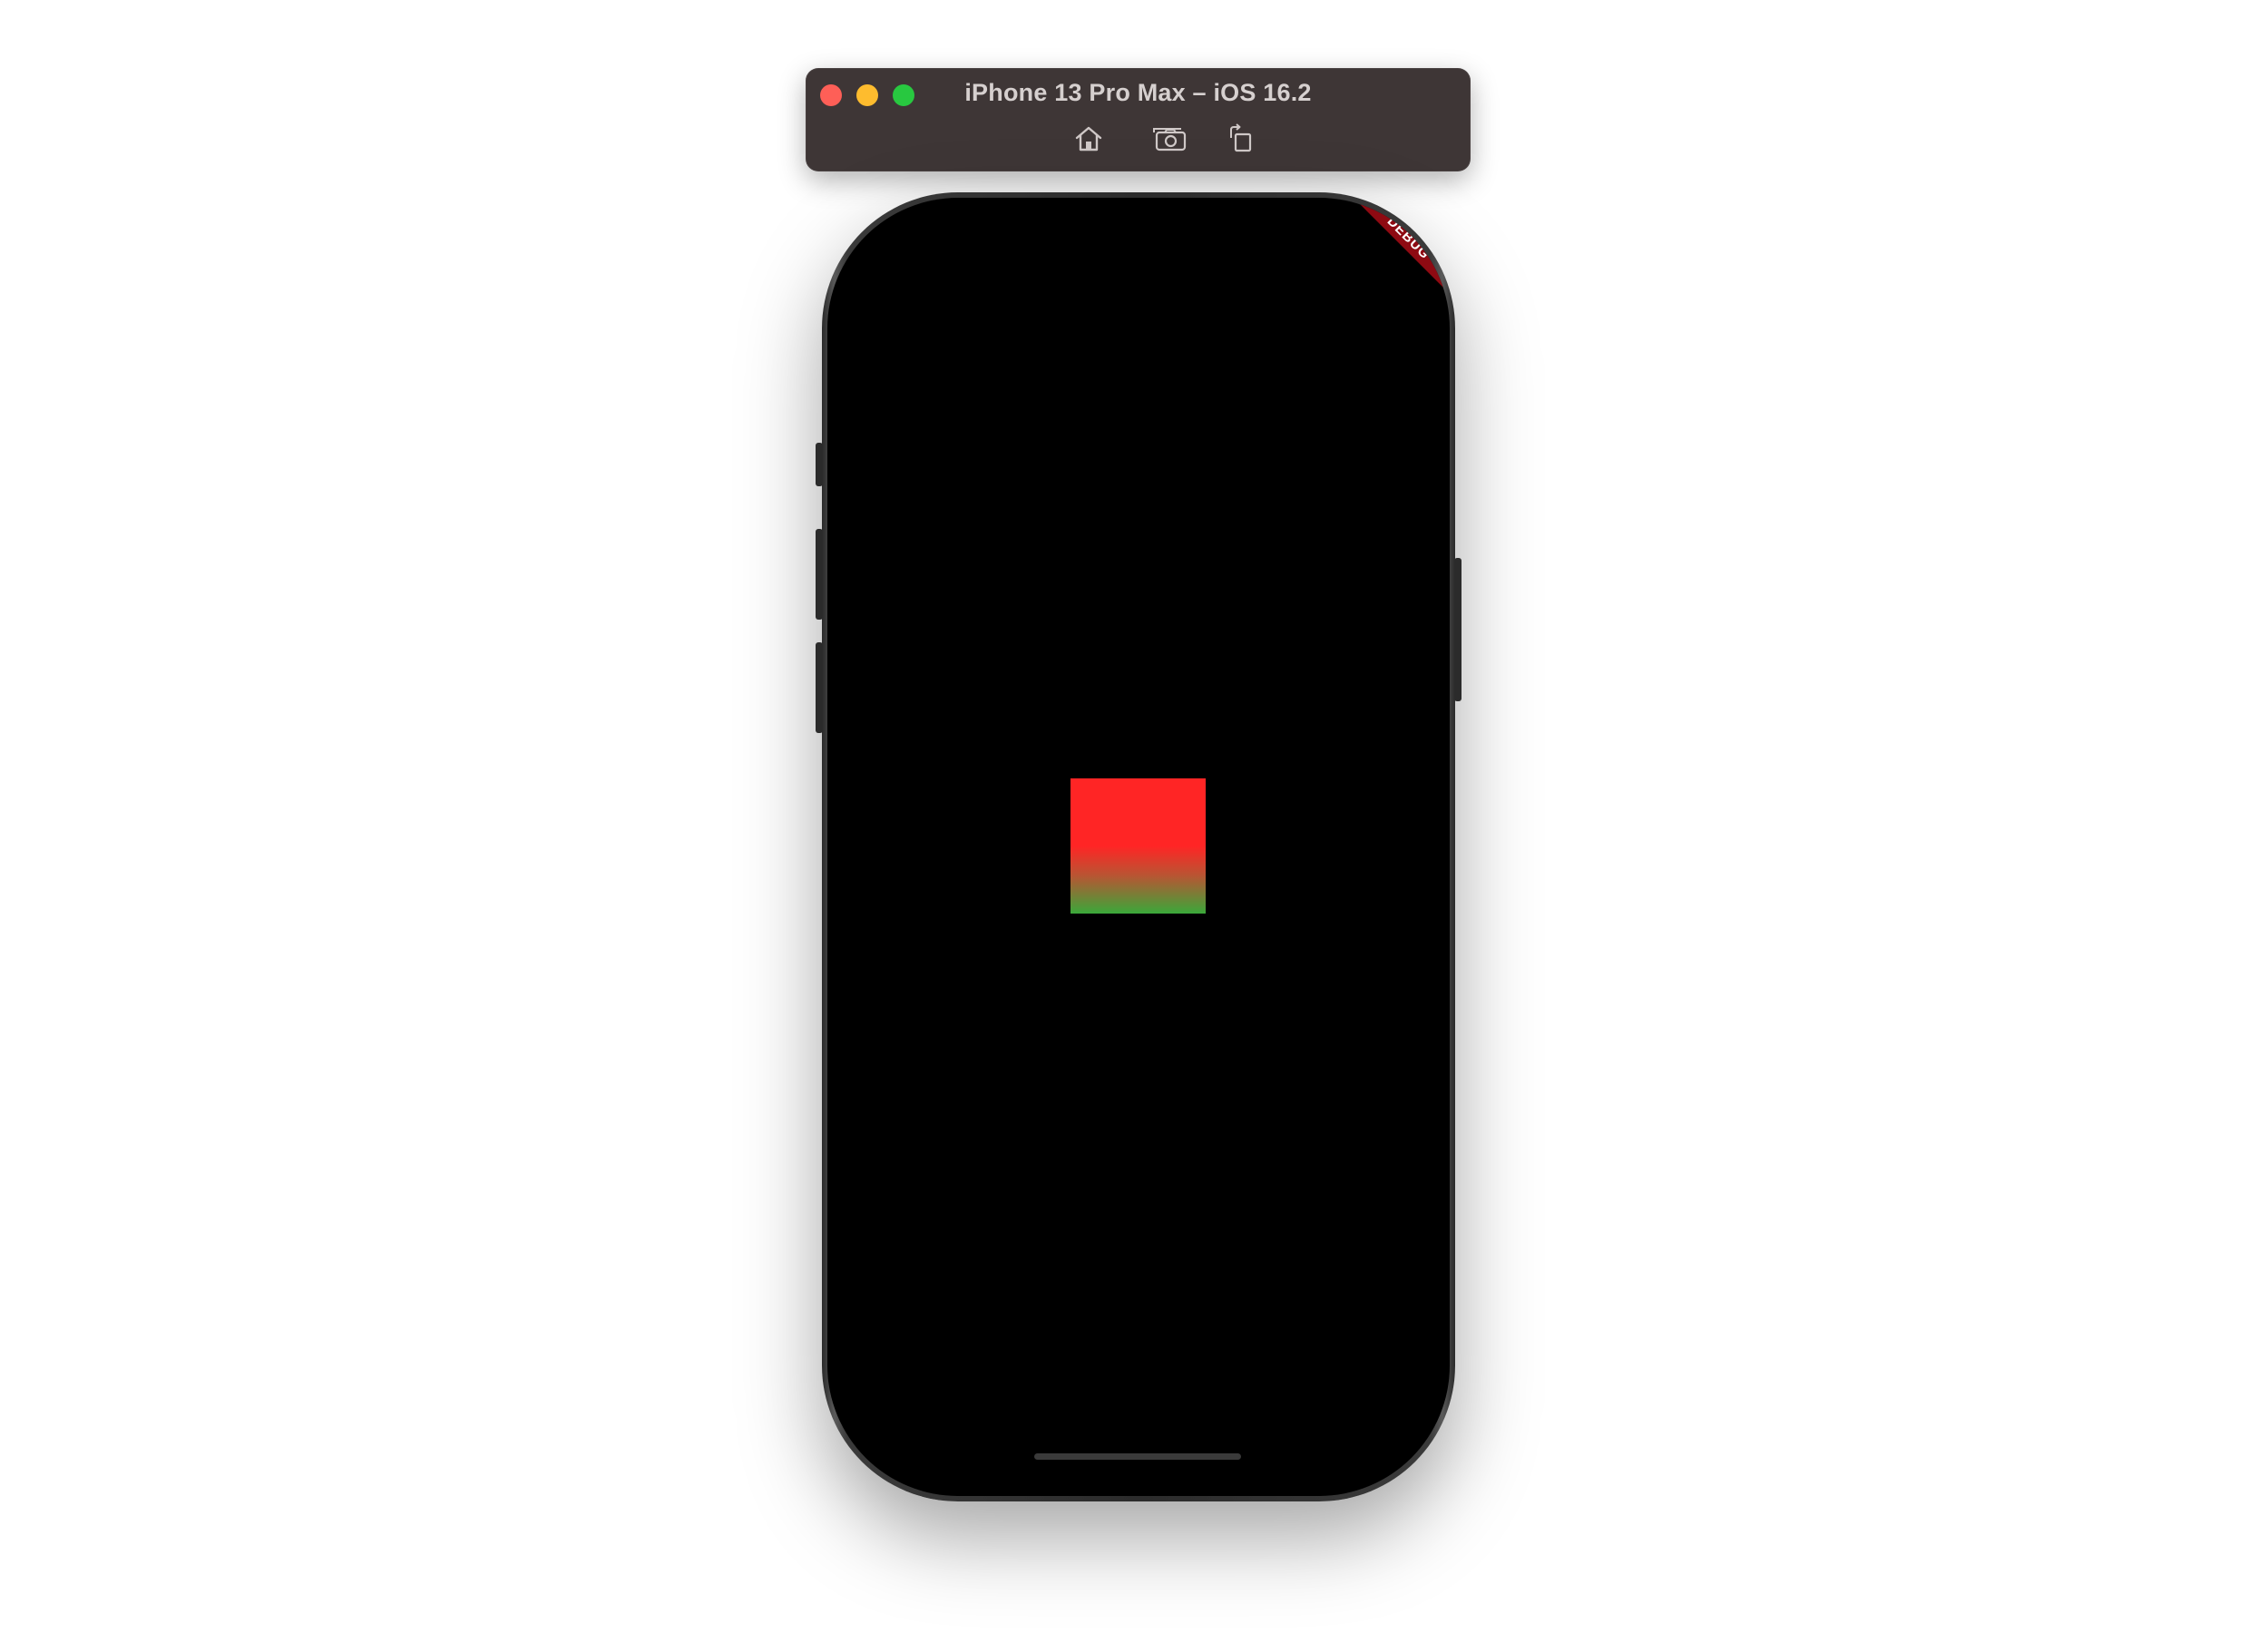 The height and width of the screenshot is (1633, 2268). What do you see at coordinates (1409, 237) in the screenshot?
I see `debug-banner-label: DEBUG` at bounding box center [1409, 237].